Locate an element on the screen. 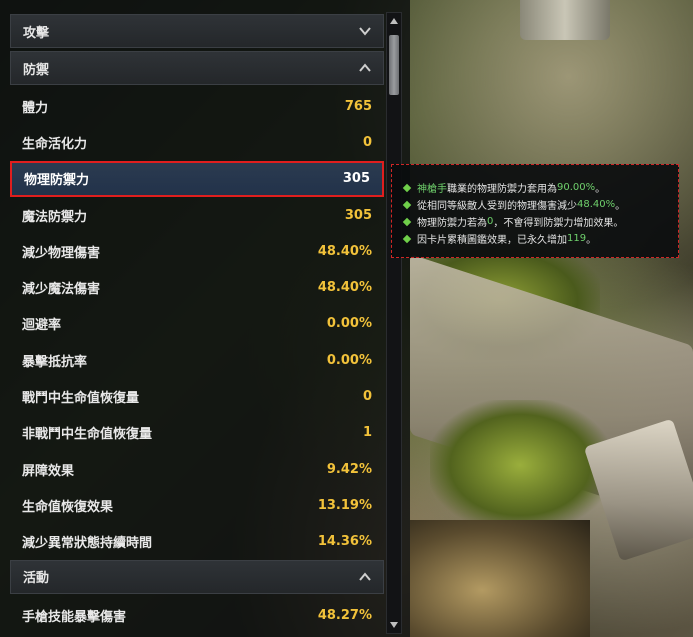  stat-value: 14.36% is located at coordinates (344, 542).